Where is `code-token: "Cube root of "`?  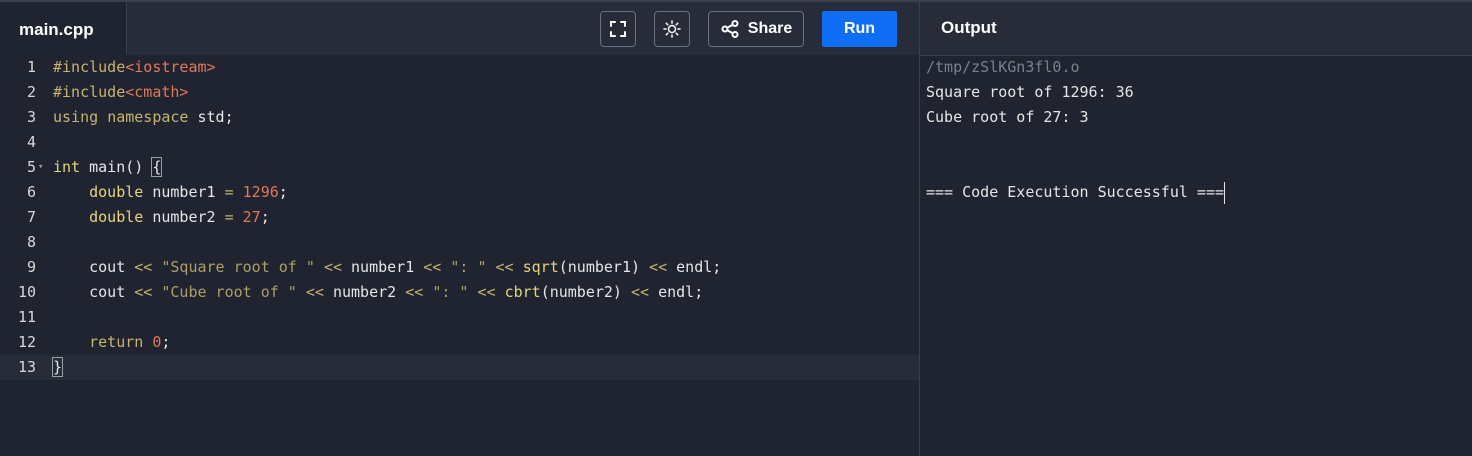
code-token: "Cube root of " is located at coordinates (229, 292).